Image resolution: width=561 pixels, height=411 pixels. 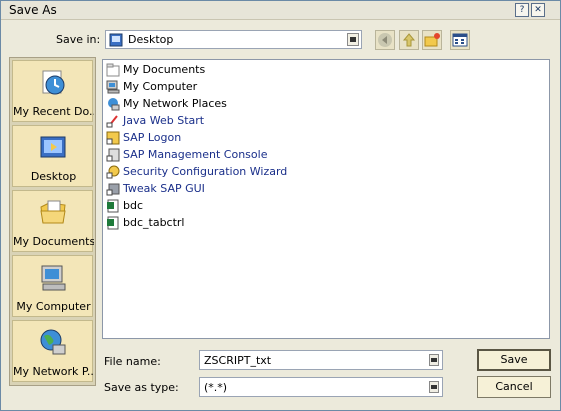 What do you see at coordinates (195, 154) in the screenshot?
I see `file-name: SAP Management Console` at bounding box center [195, 154].